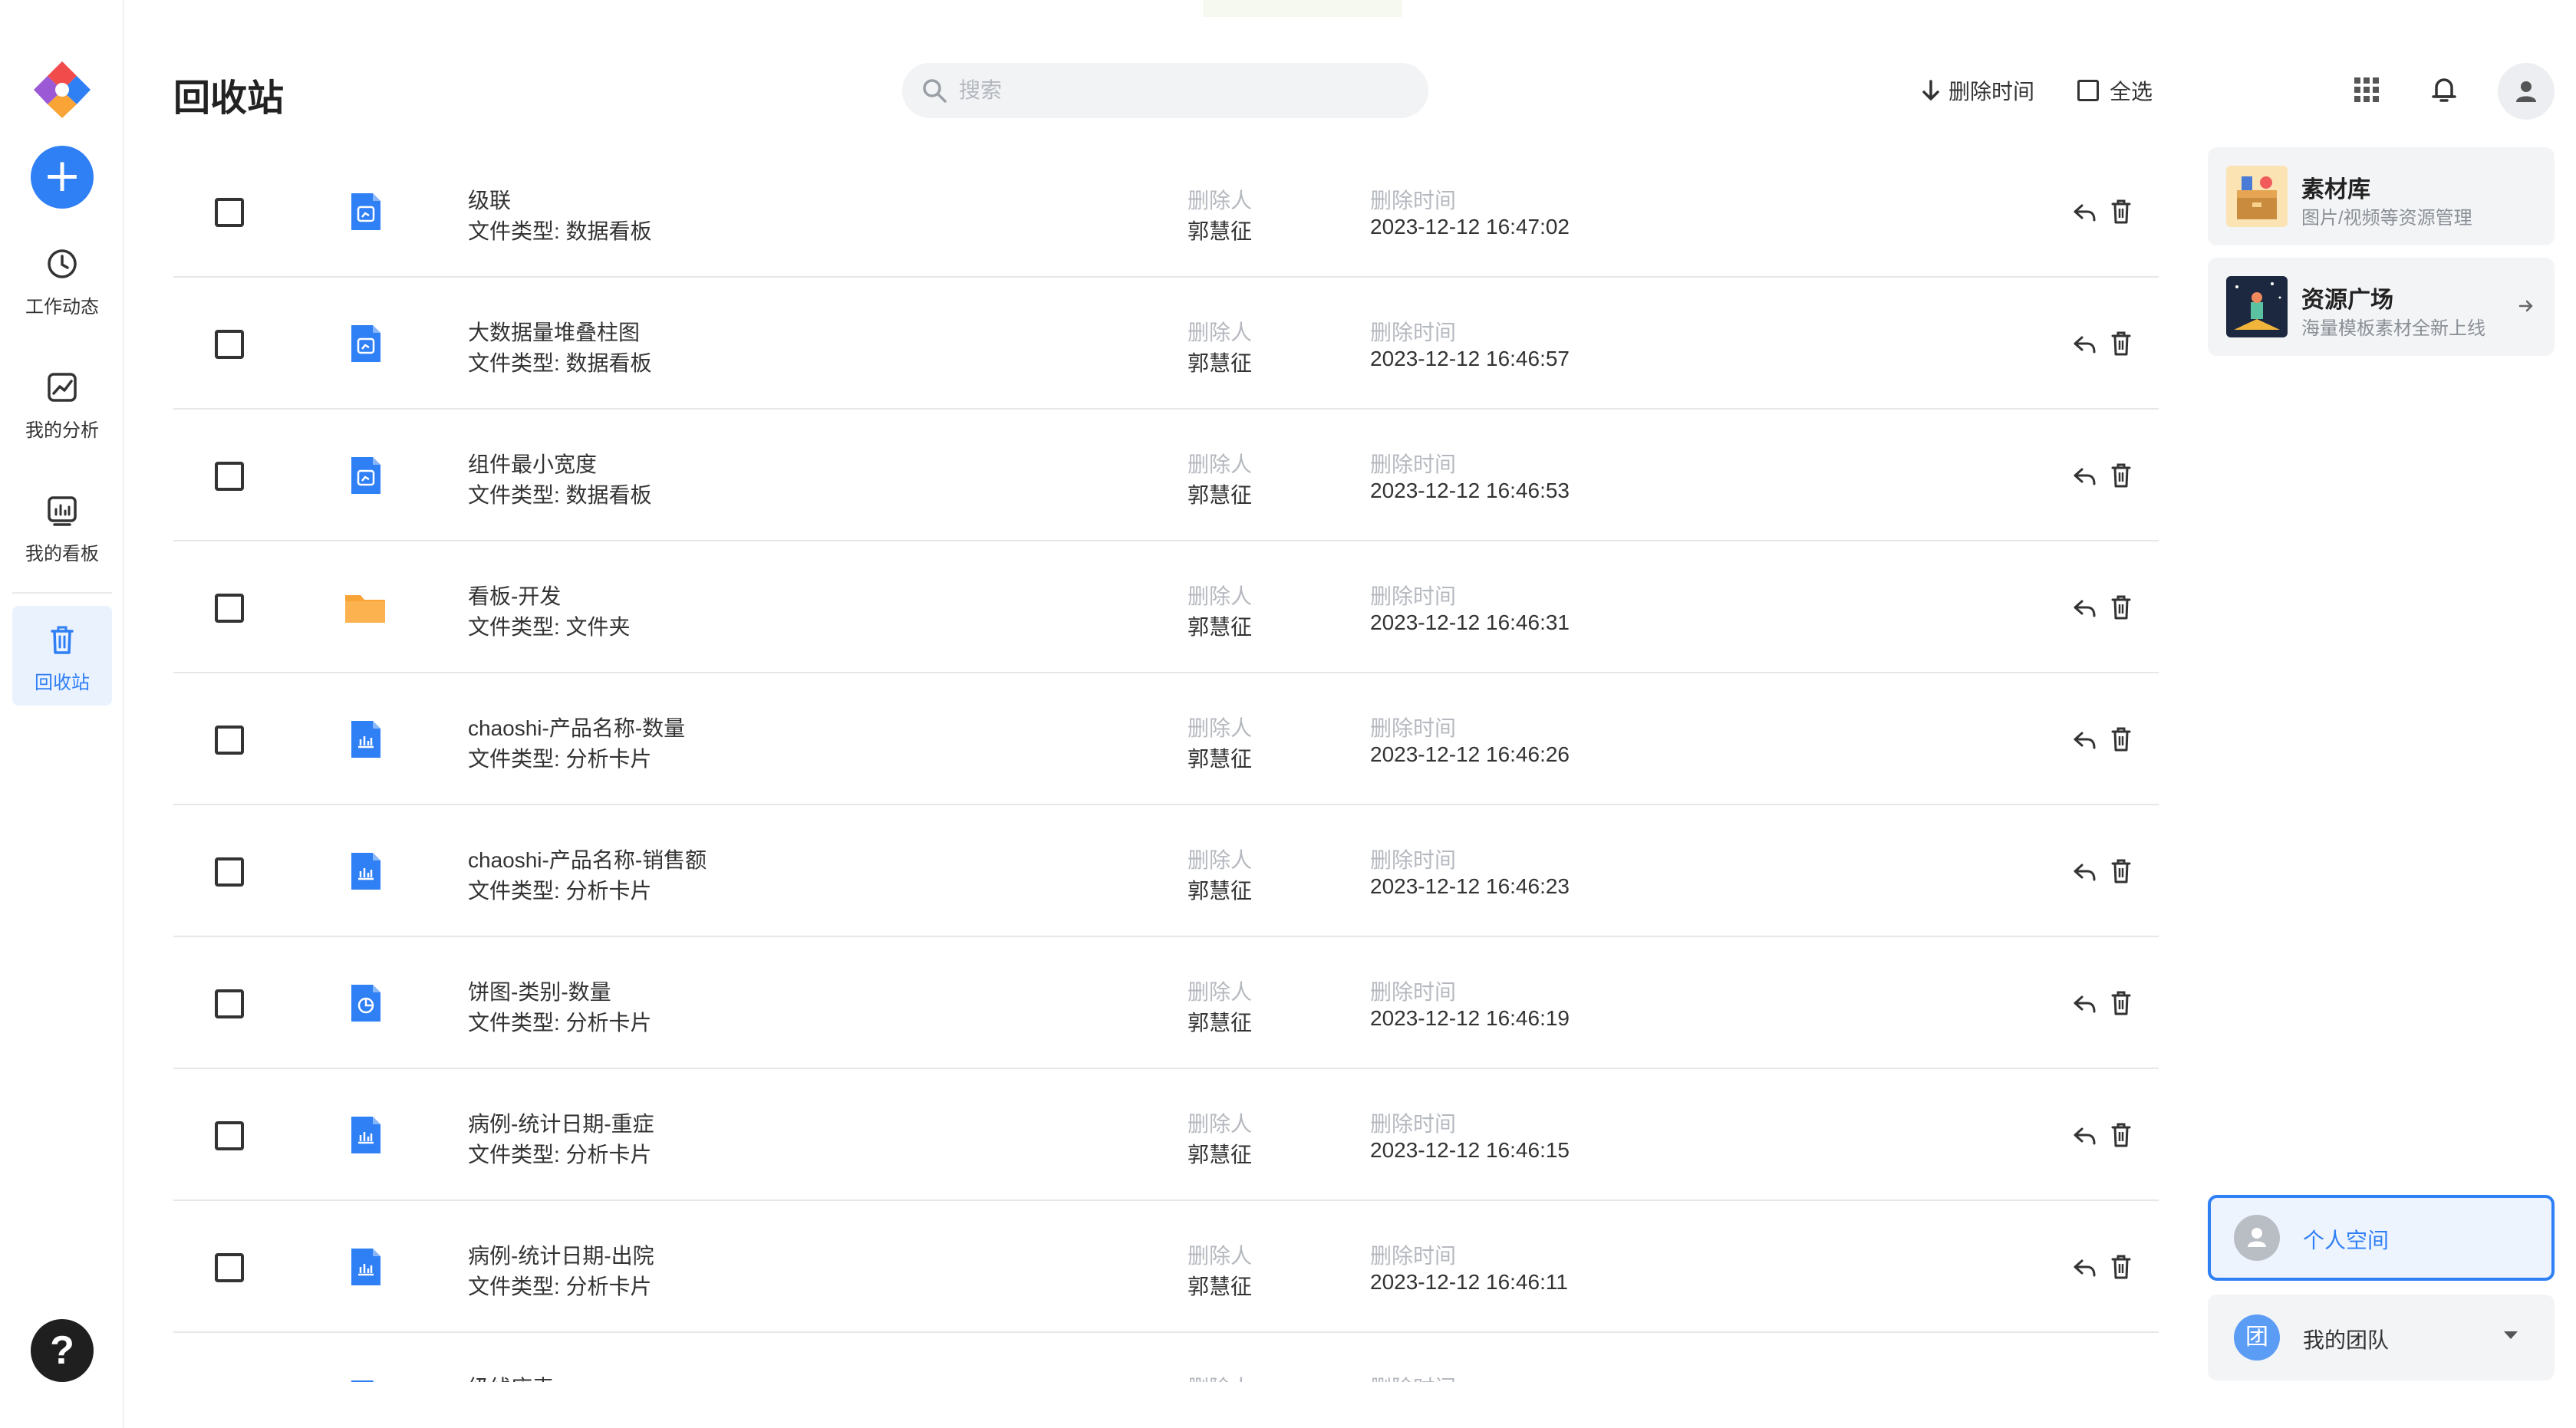 This screenshot has width=2576, height=1428. I want to click on file-name: 病例-统计日期-重症, so click(561, 1122).